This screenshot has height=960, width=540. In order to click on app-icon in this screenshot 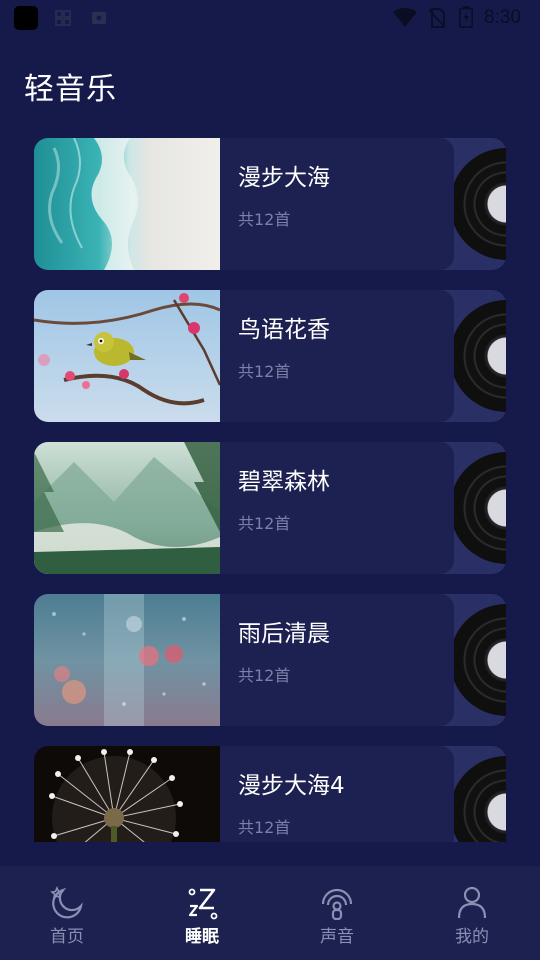, I will do `click(26, 18)`.